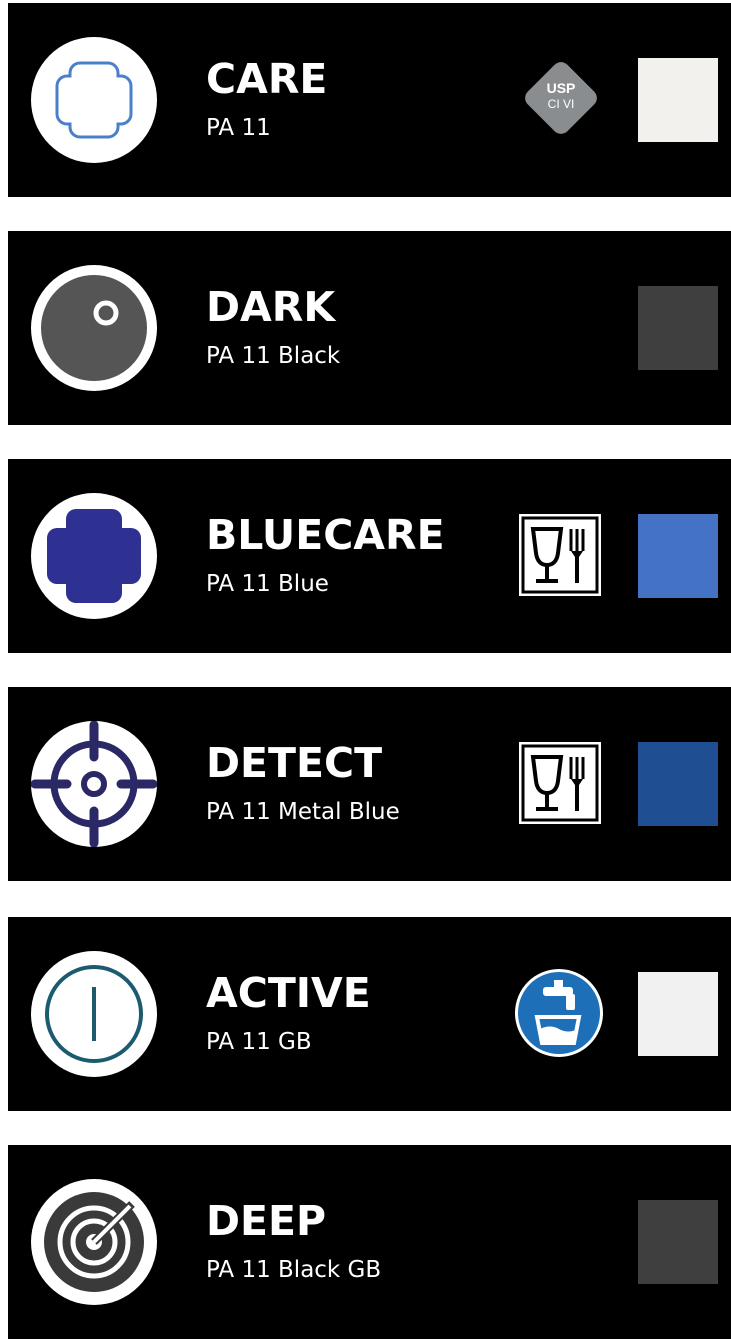 This screenshot has height=1339, width=731. I want to click on product-card-care: CARE PA 11 USP CI VI, so click(369, 100).